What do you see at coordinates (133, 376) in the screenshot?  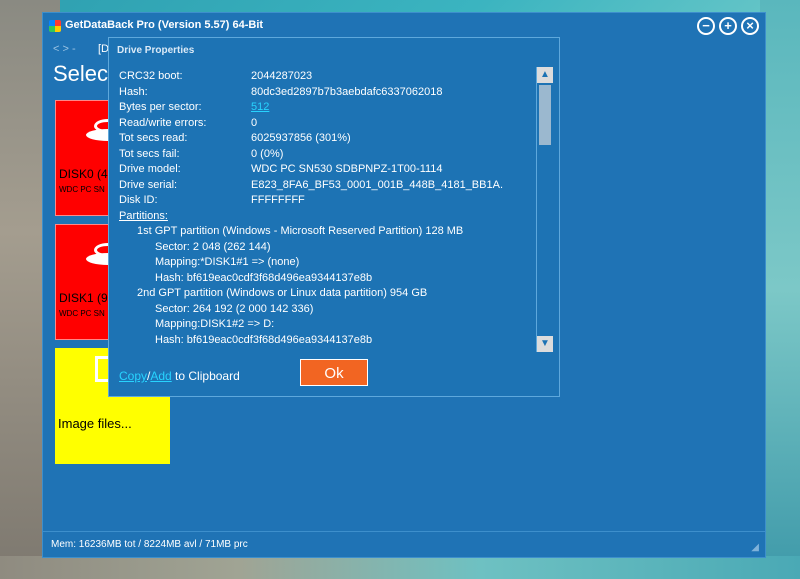 I see `copy-link: Copy` at bounding box center [133, 376].